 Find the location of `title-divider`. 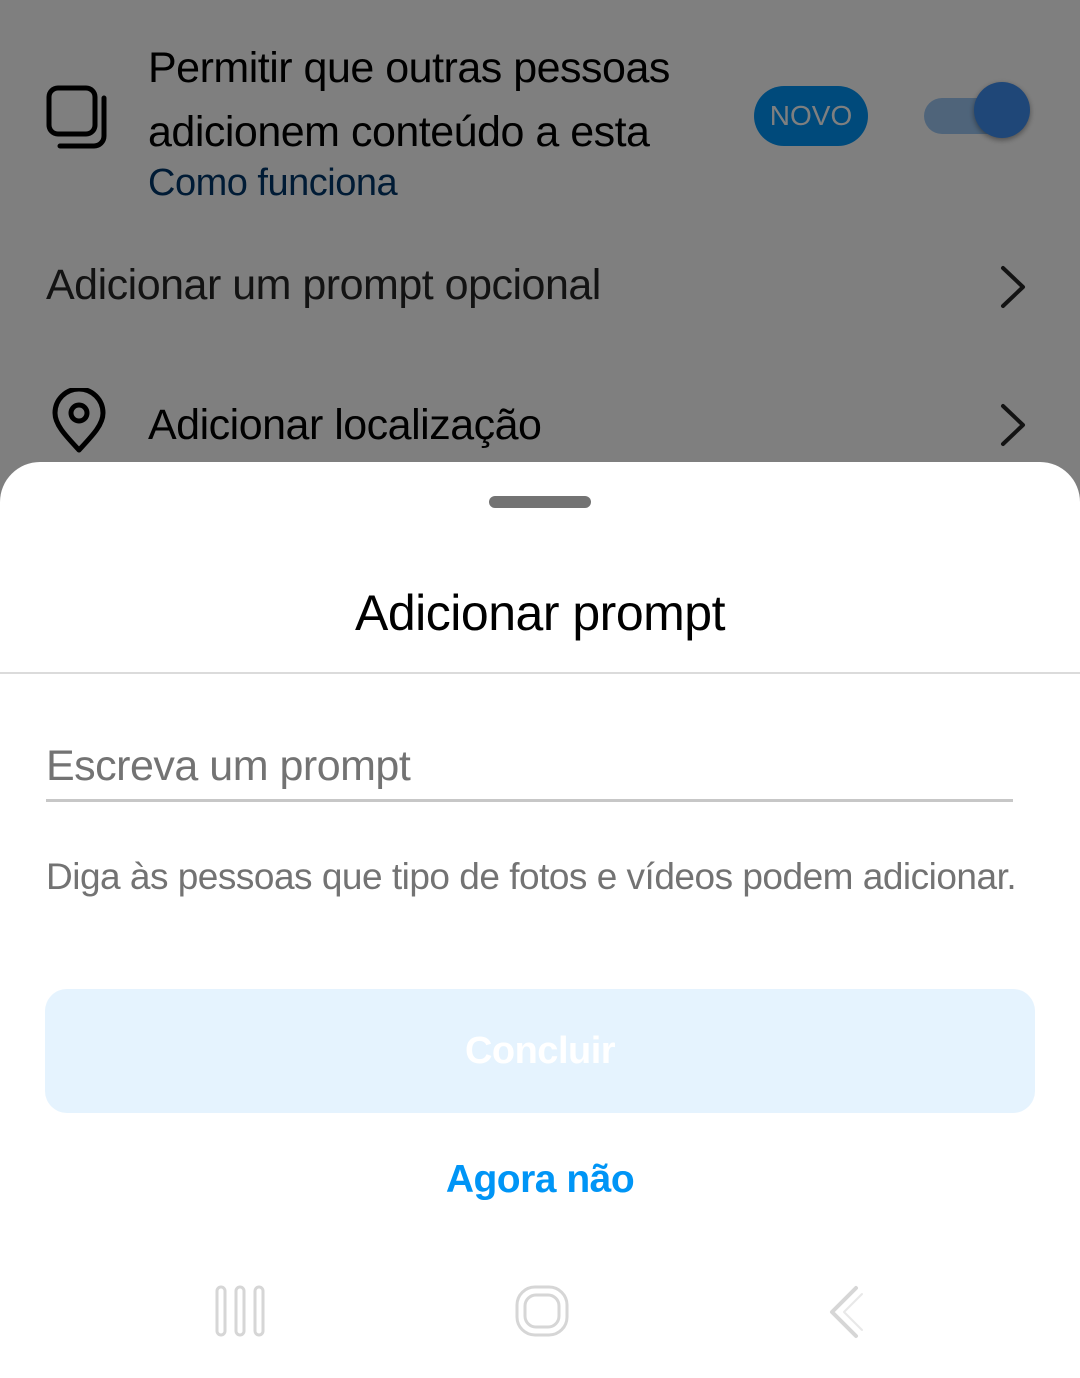

title-divider is located at coordinates (540, 673).